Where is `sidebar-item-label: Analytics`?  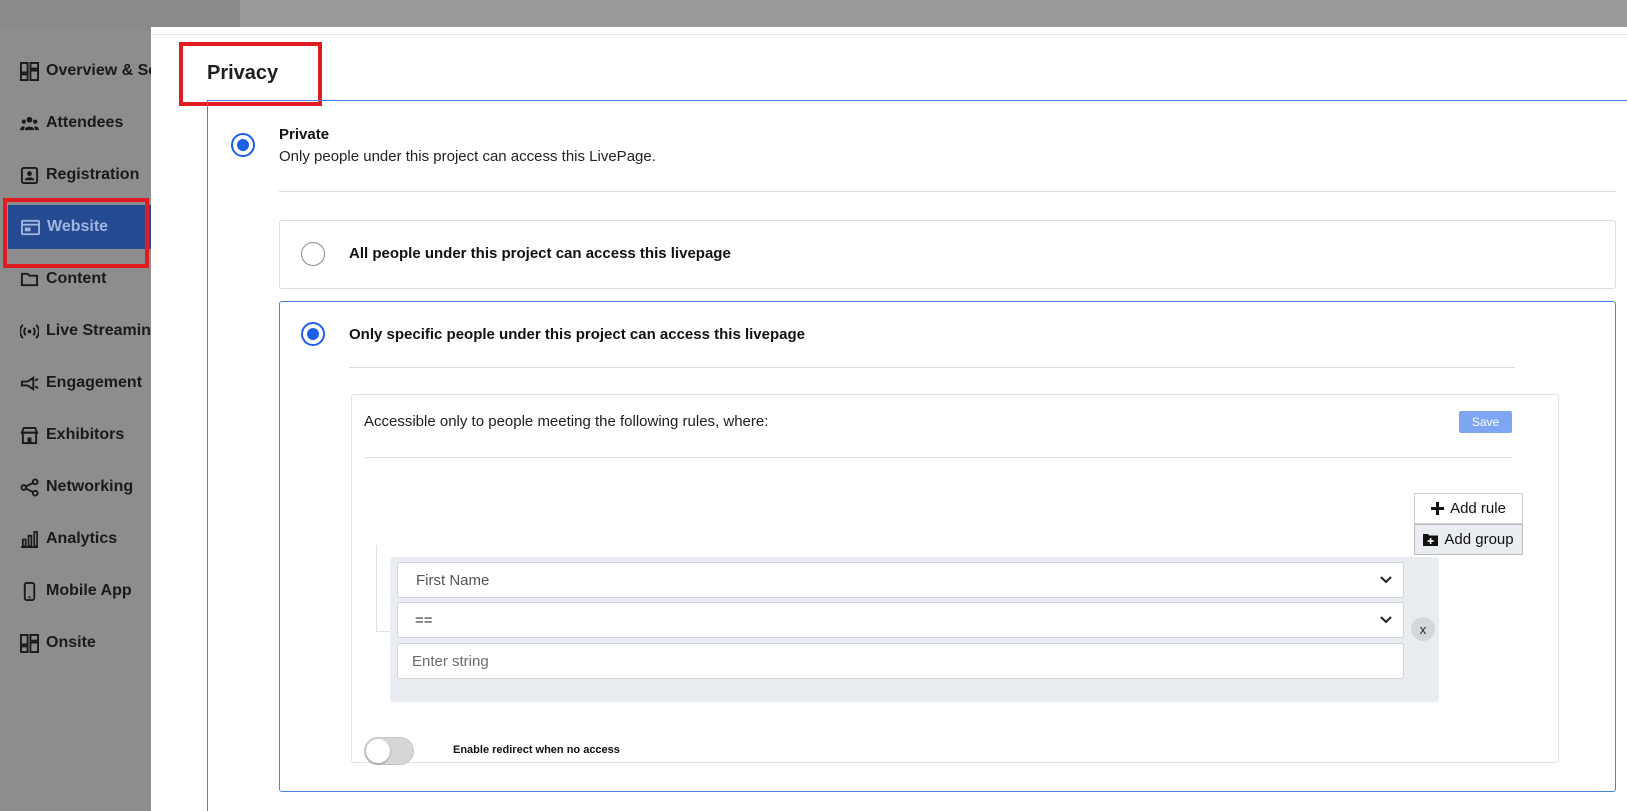 sidebar-item-label: Analytics is located at coordinates (82, 538).